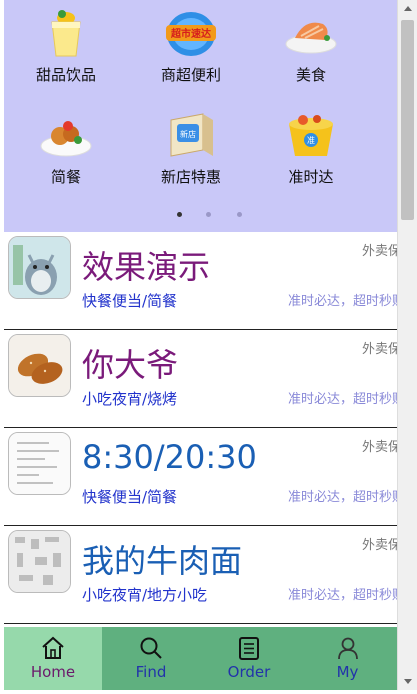 This screenshot has height=694, width=417. I want to click on category-food: 美食, so click(311, 46).